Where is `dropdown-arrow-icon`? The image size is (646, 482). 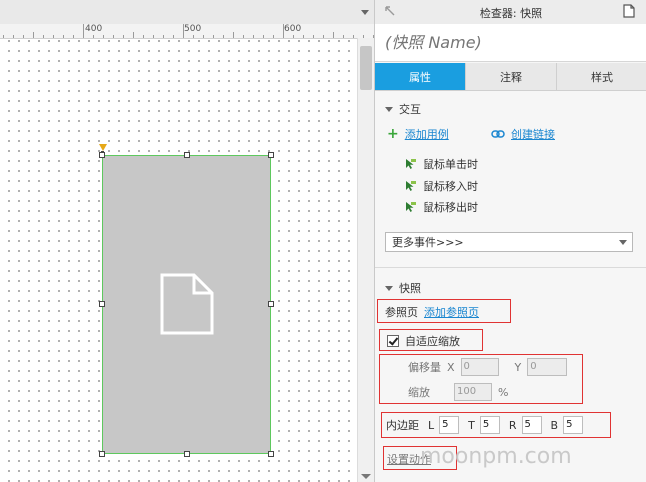 dropdown-arrow-icon is located at coordinates (623, 242).